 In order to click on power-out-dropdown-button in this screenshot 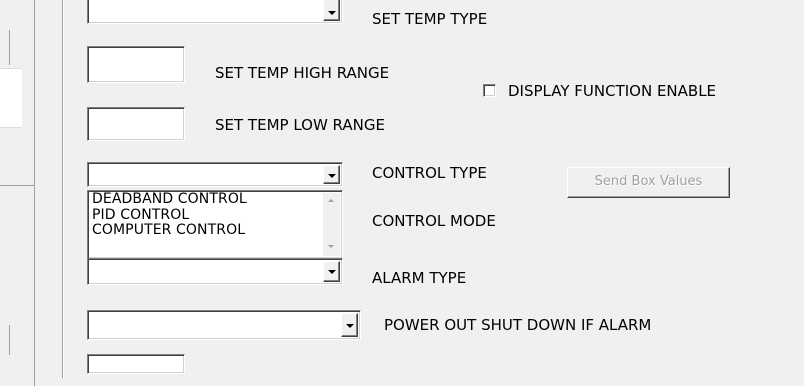, I will do `click(349, 325)`.